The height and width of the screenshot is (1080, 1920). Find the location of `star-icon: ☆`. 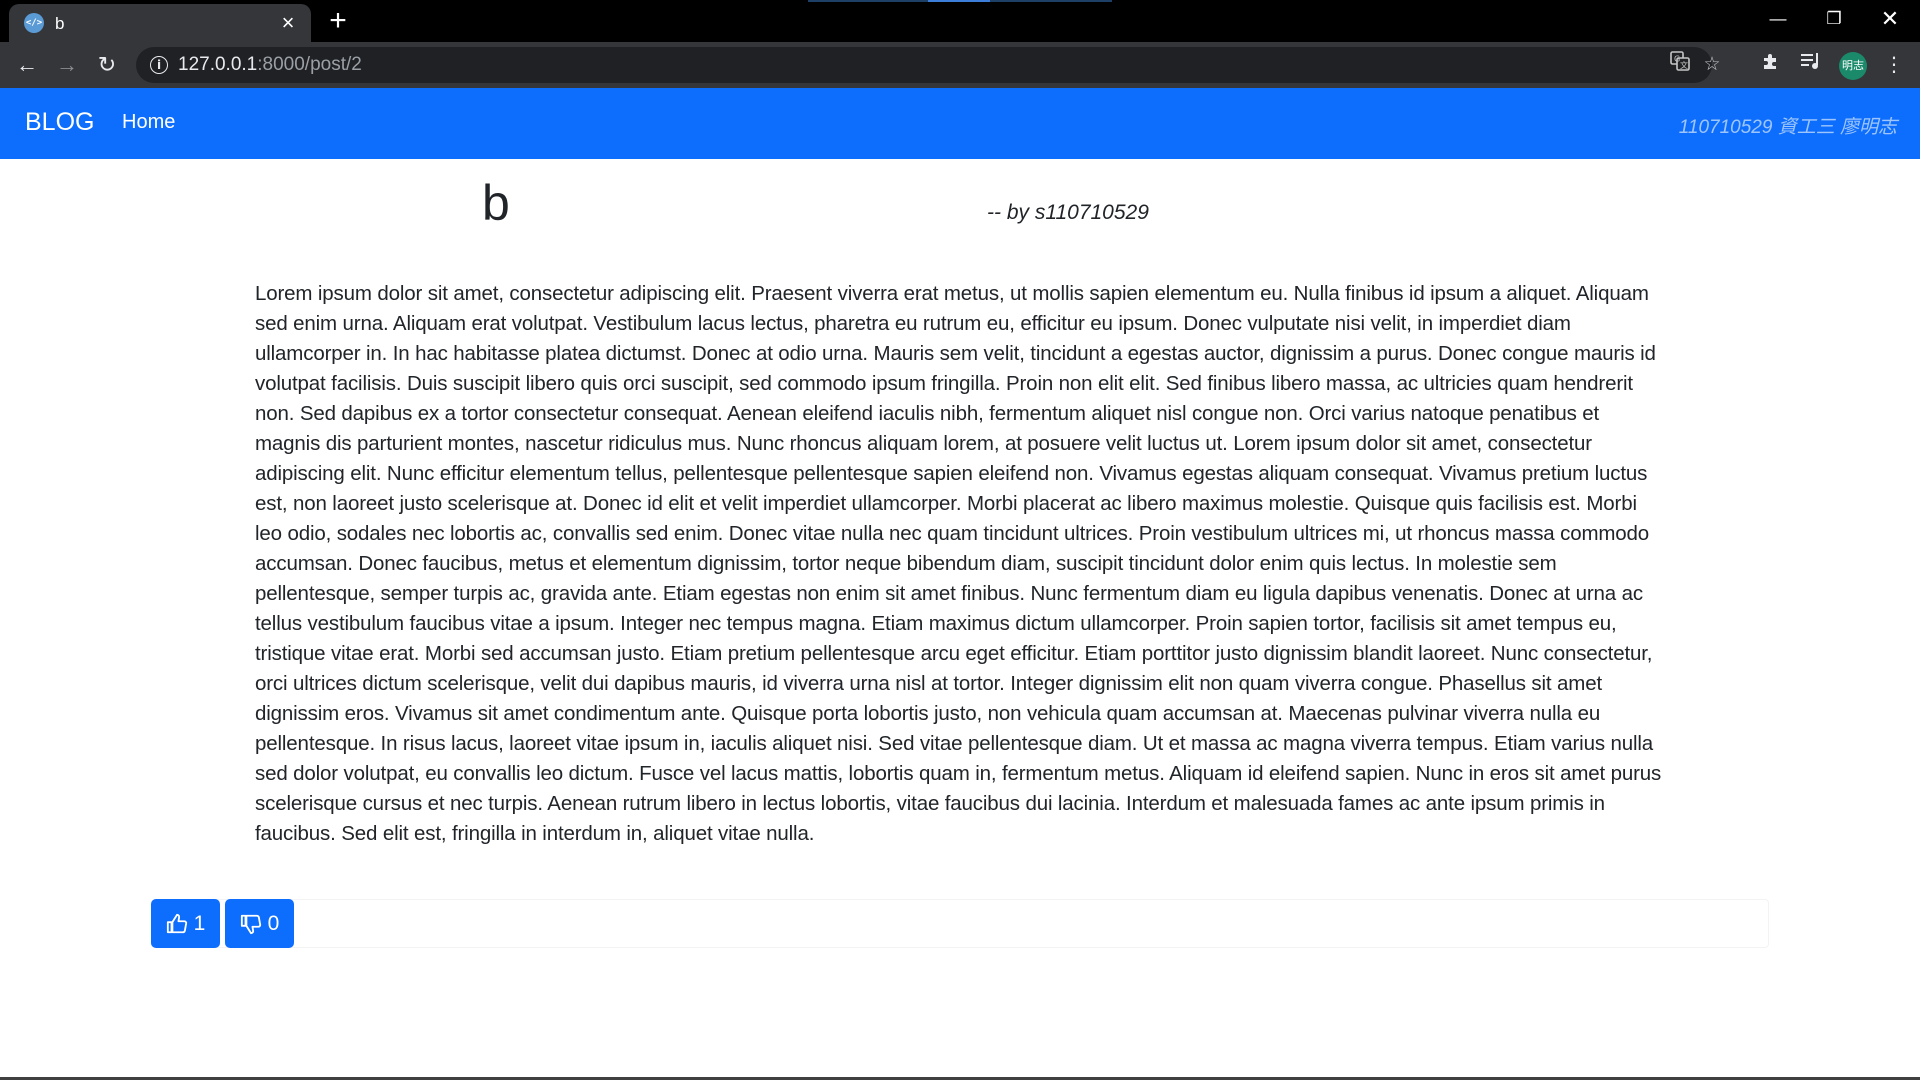

star-icon: ☆ is located at coordinates (1712, 65).